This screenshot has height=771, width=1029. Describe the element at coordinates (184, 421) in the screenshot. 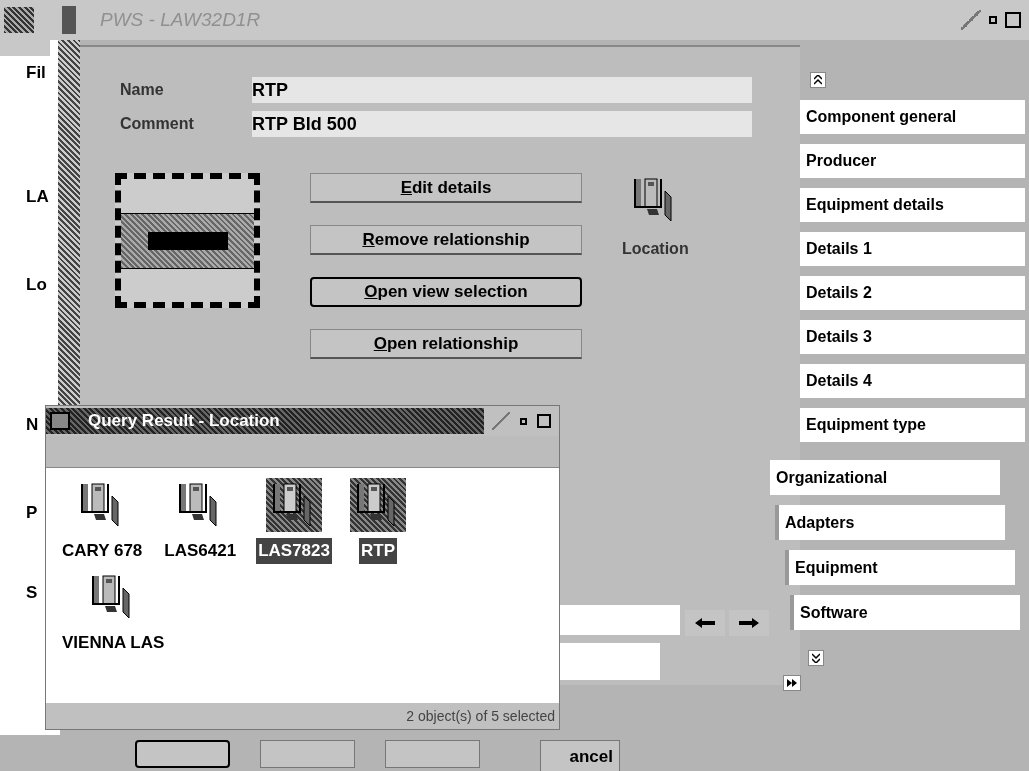

I see `window-title: Query Result - Location` at that location.